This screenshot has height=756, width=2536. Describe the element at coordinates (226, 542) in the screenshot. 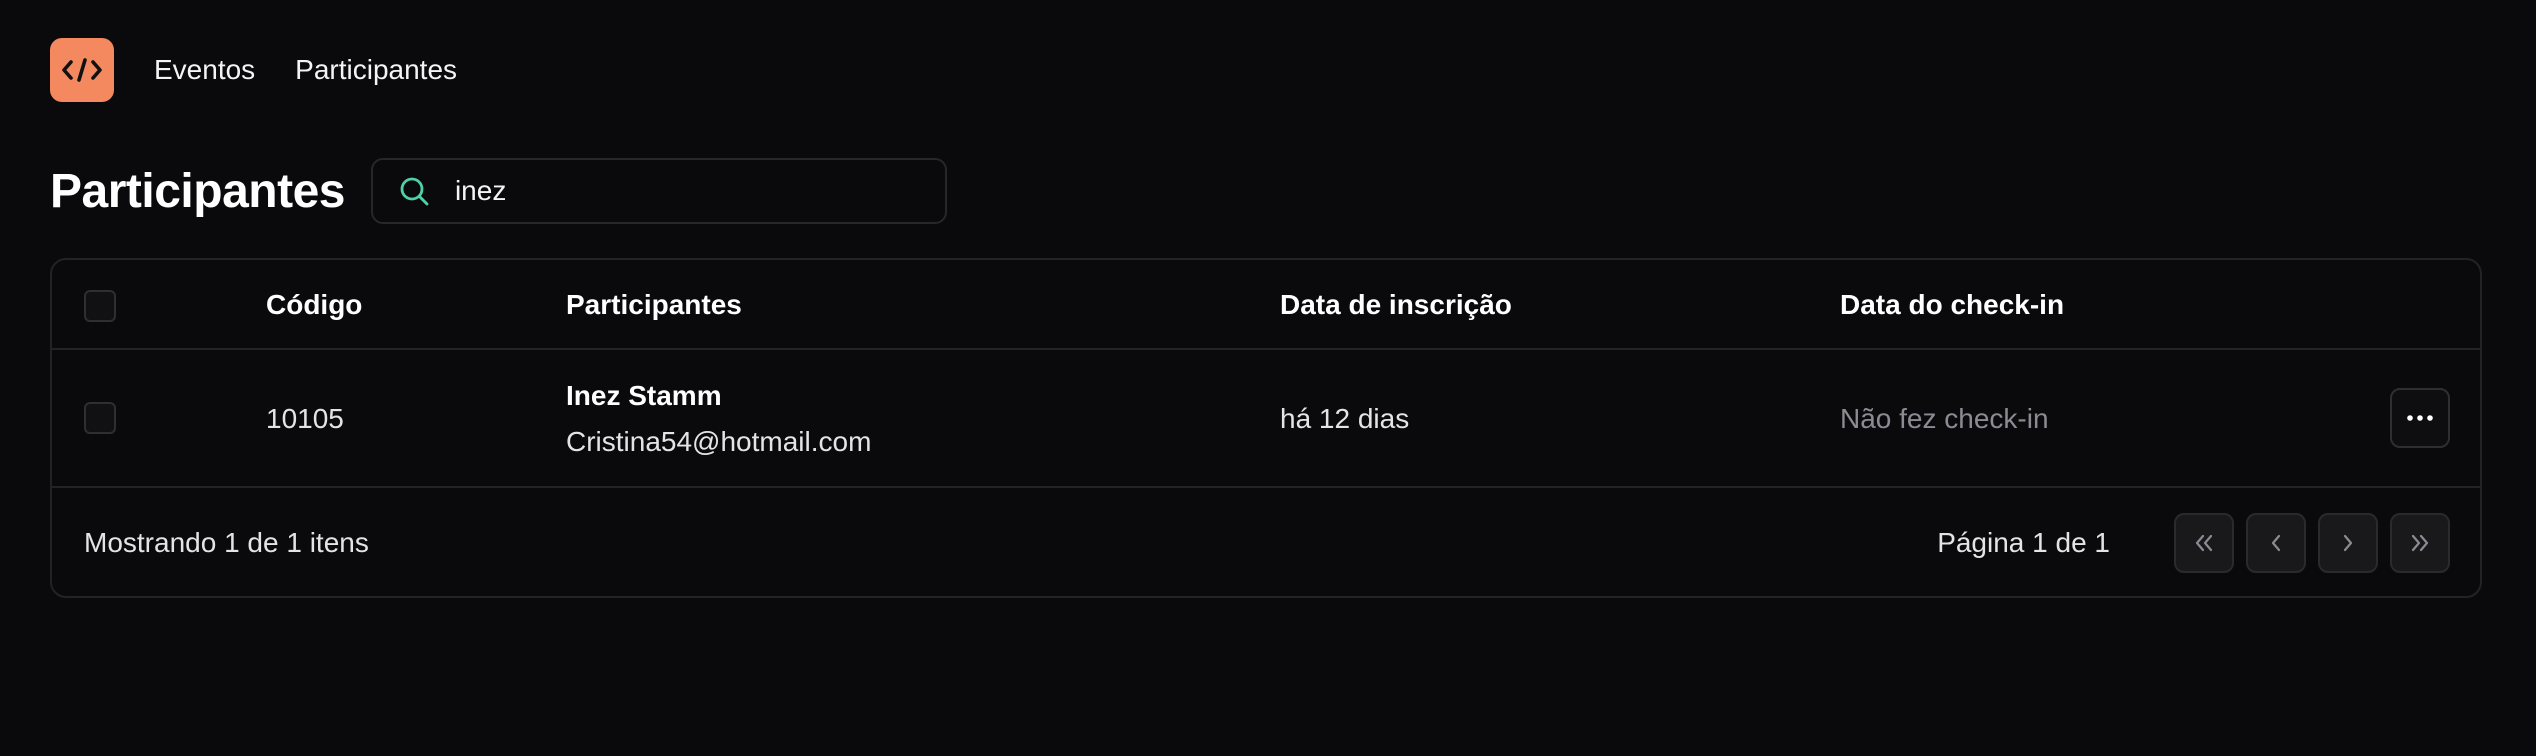

I see `items-count: Mostrando 1 de 1 itens` at that location.